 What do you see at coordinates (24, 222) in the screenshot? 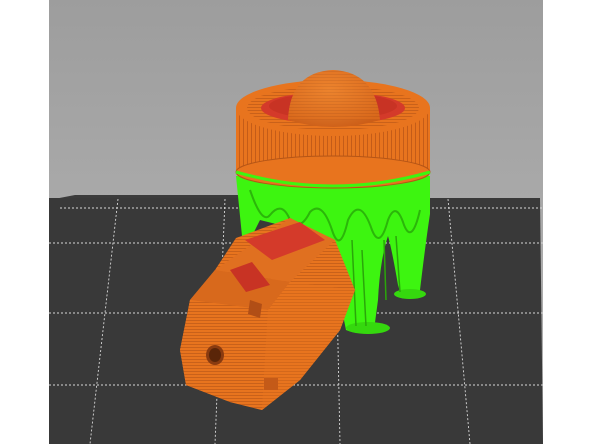
I see `left-margin` at bounding box center [24, 222].